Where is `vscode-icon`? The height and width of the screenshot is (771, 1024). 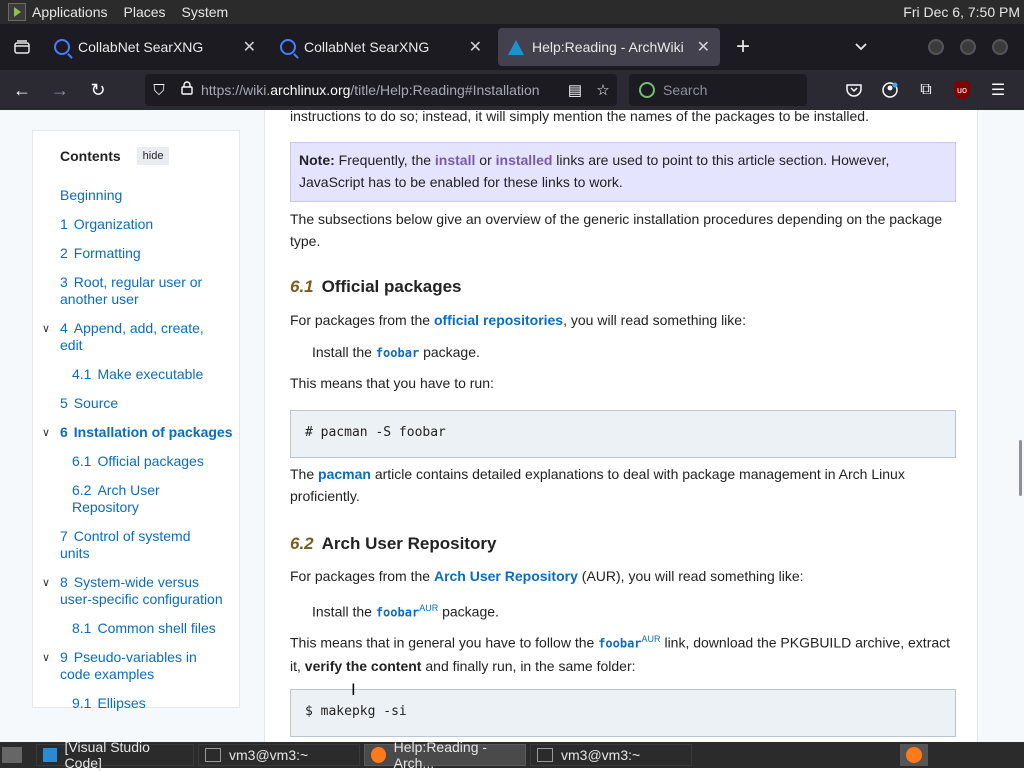
vscode-icon is located at coordinates (50, 755).